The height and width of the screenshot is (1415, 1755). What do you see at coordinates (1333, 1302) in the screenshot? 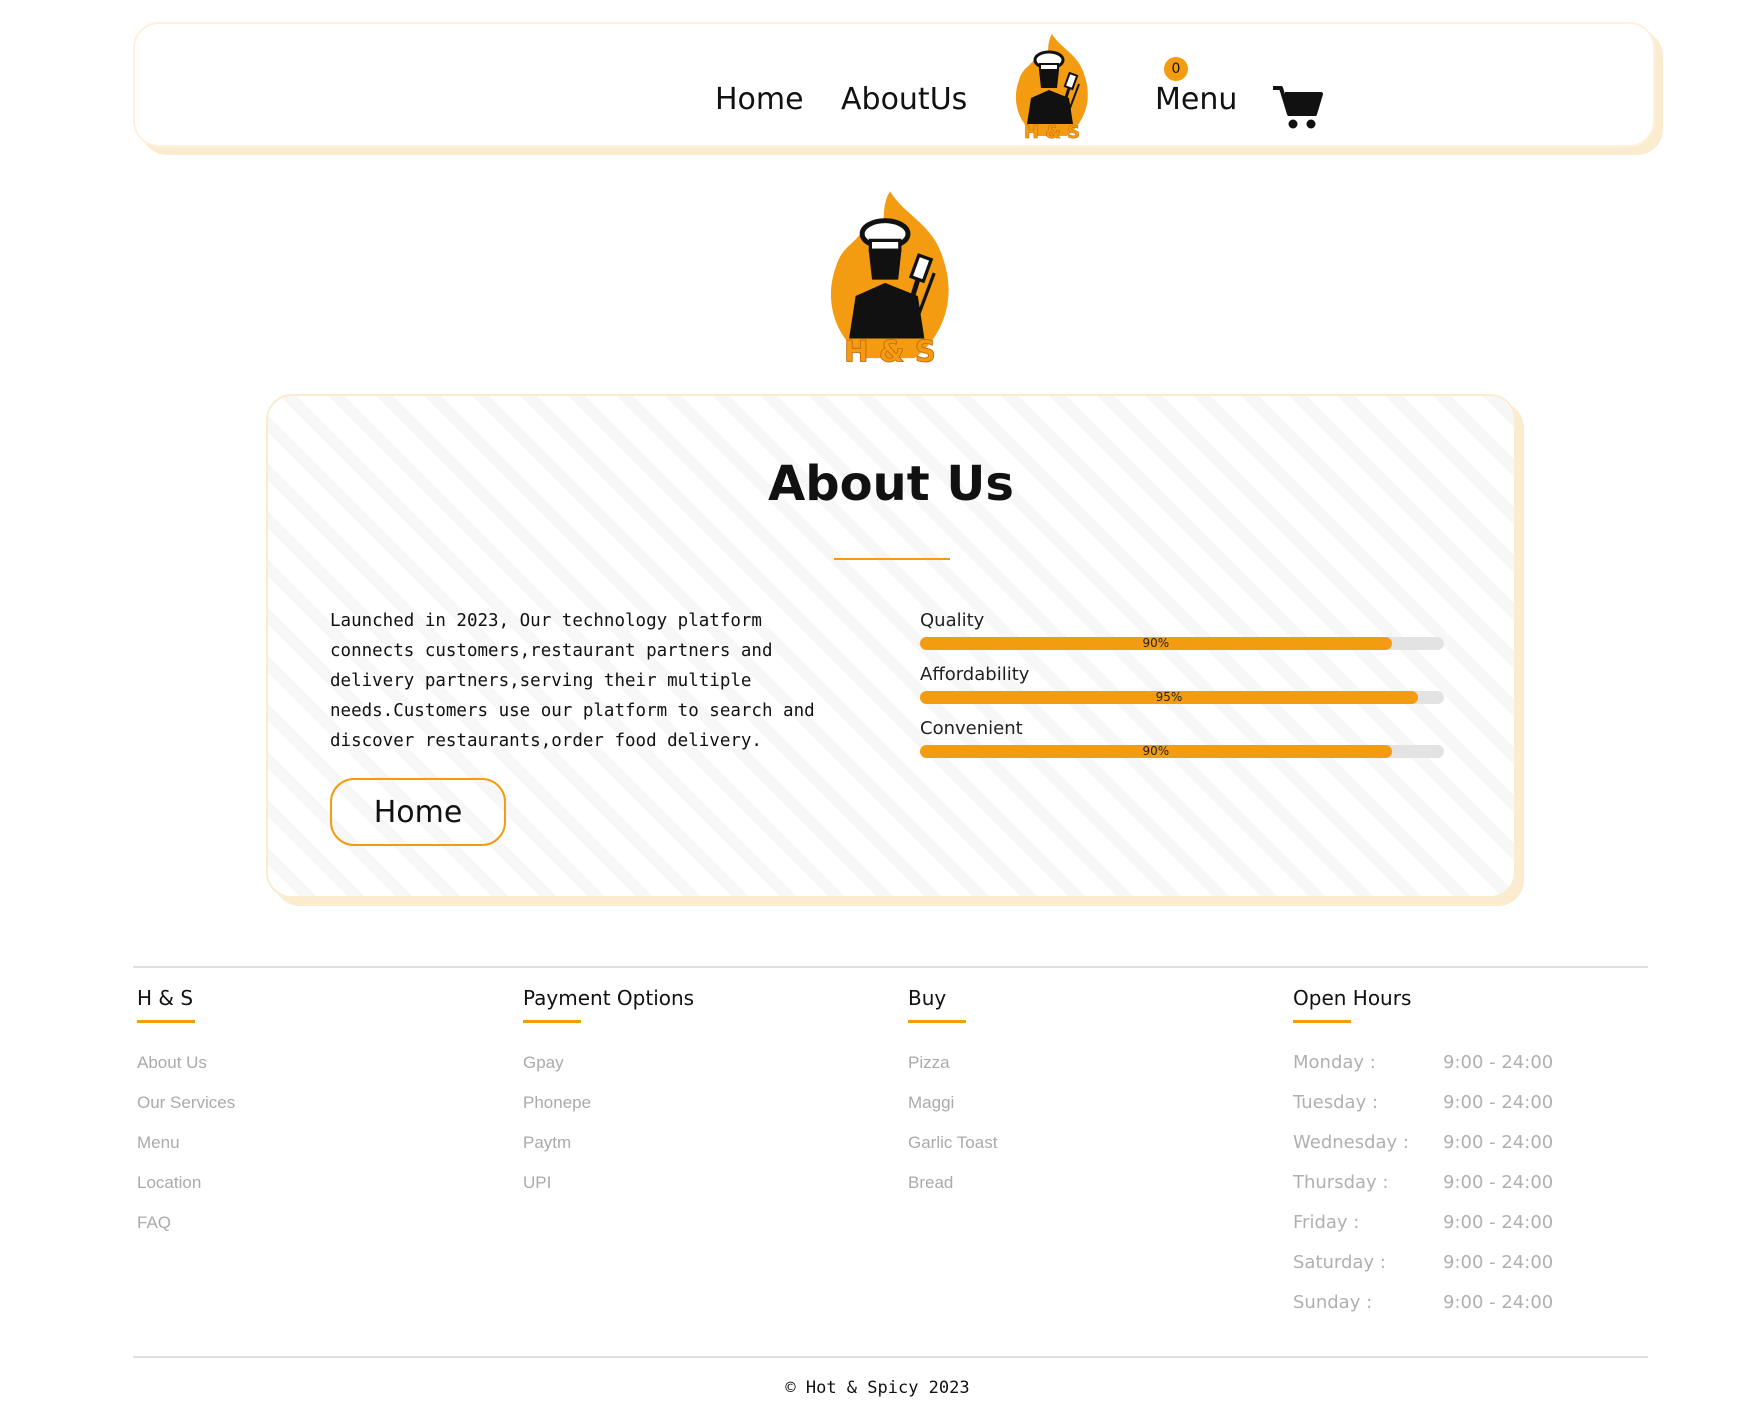
I see `hours-day: Sunday :` at bounding box center [1333, 1302].